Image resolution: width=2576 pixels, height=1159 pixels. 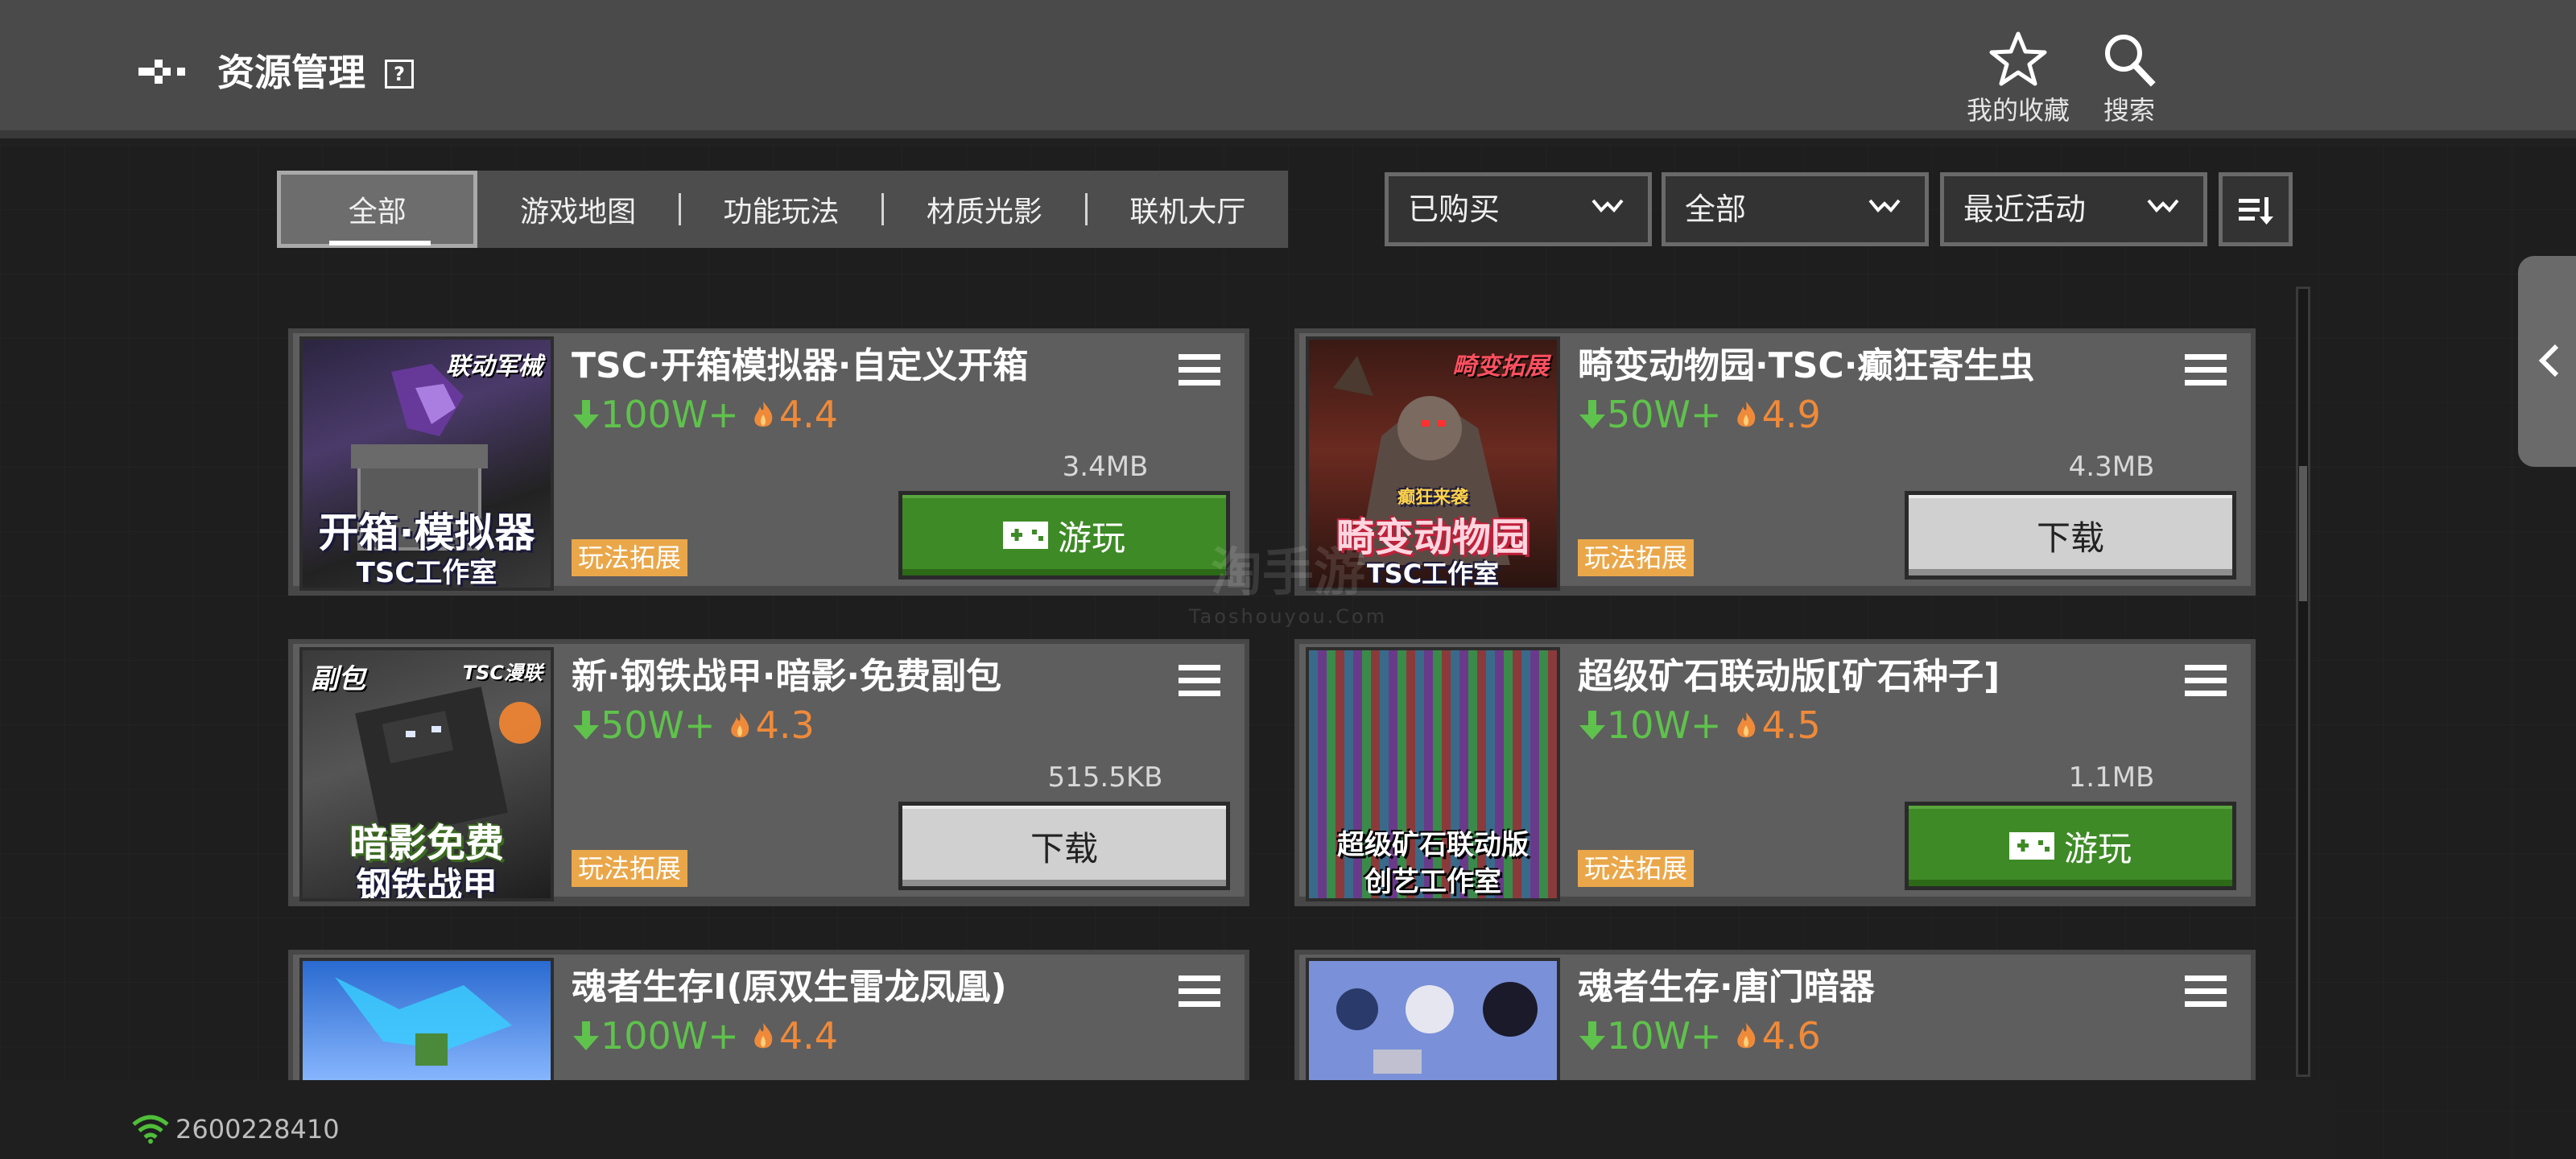 What do you see at coordinates (658, 725) in the screenshot?
I see `download-count: 50W+` at bounding box center [658, 725].